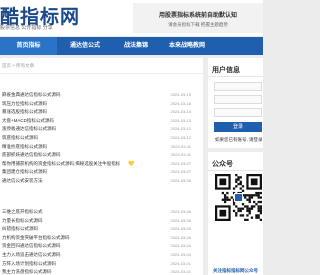  What do you see at coordinates (28, 121) in the screenshot?
I see `article-title-link: 大盘+MACD指标公式源码` at bounding box center [28, 121].